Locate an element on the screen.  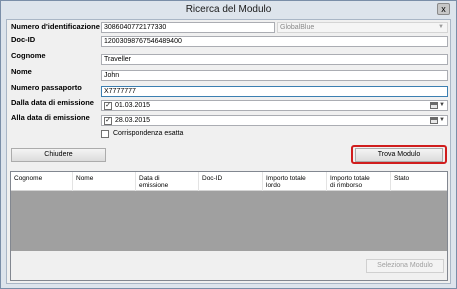
doc-id-label: Doc-ID is located at coordinates (23, 39).